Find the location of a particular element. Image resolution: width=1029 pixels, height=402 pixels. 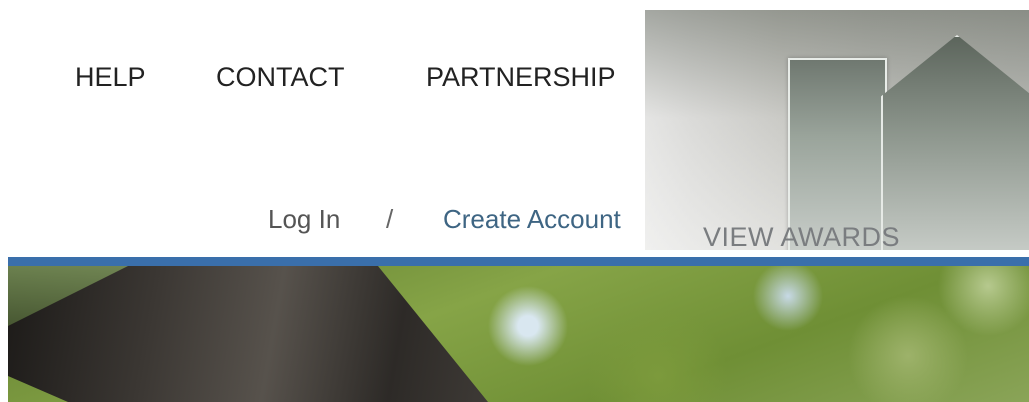

login-link: Log In is located at coordinates (304, 219).